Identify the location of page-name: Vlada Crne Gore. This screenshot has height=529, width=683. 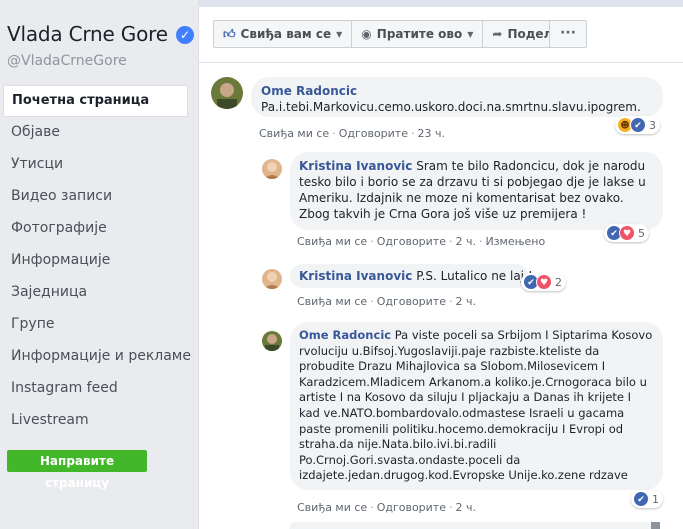
(87, 34).